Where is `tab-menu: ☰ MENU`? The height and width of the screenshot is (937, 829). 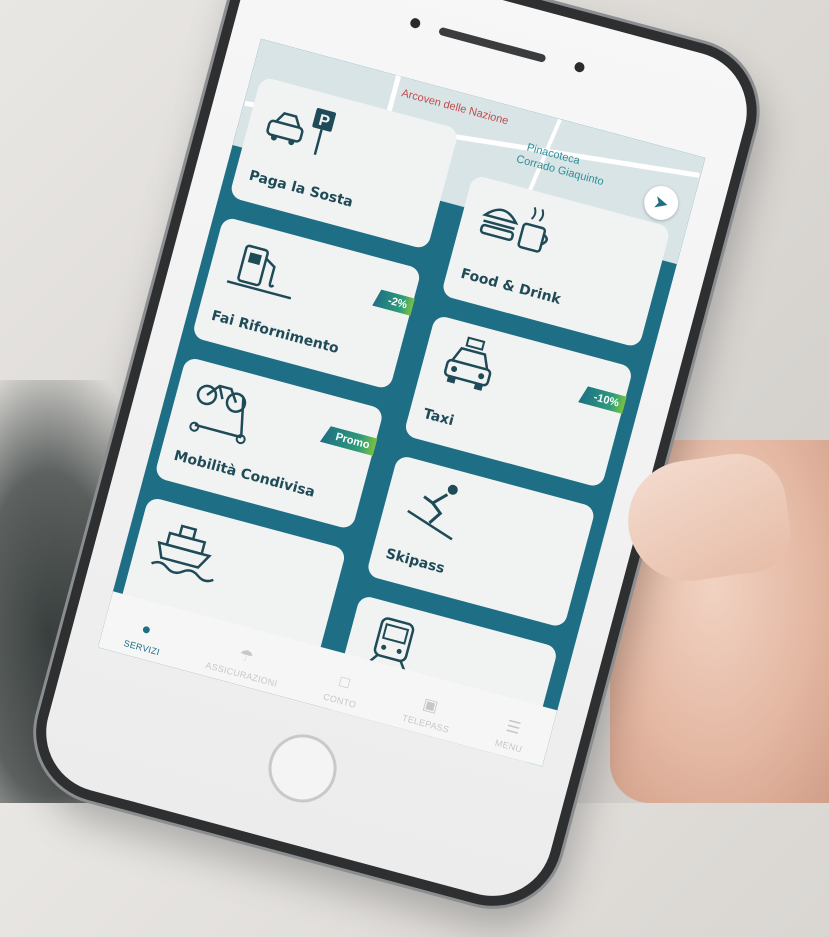
tab-menu: ☰ MENU is located at coordinates (512, 734).